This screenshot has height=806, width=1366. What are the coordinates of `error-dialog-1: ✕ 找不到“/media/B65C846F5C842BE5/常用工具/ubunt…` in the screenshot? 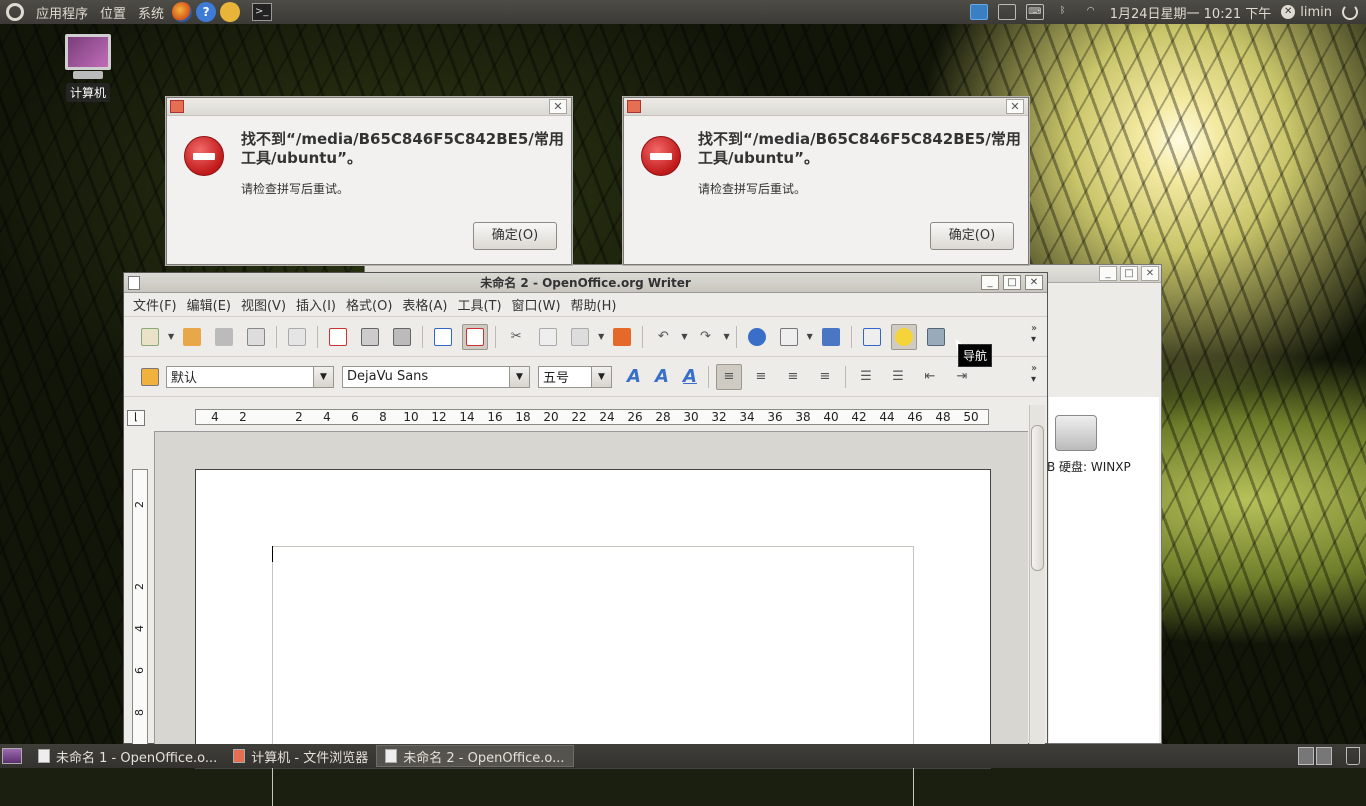 It's located at (369, 181).